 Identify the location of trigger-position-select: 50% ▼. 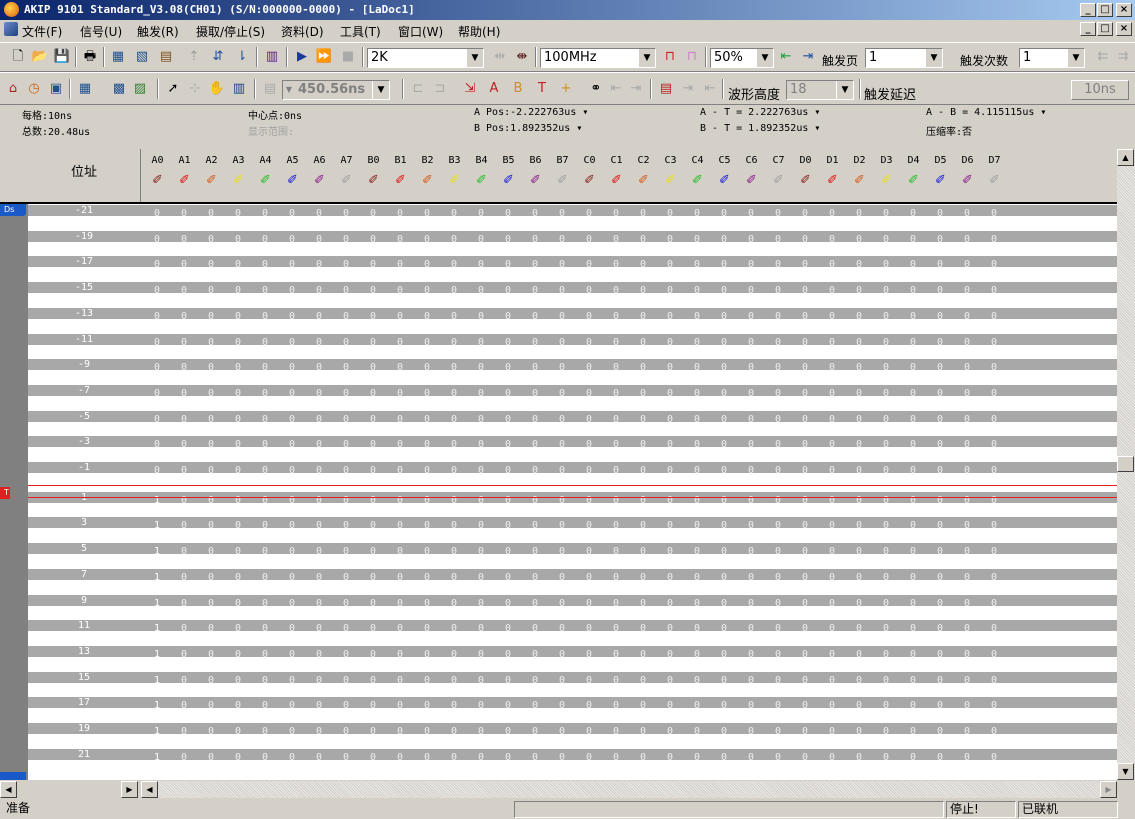
(742, 58).